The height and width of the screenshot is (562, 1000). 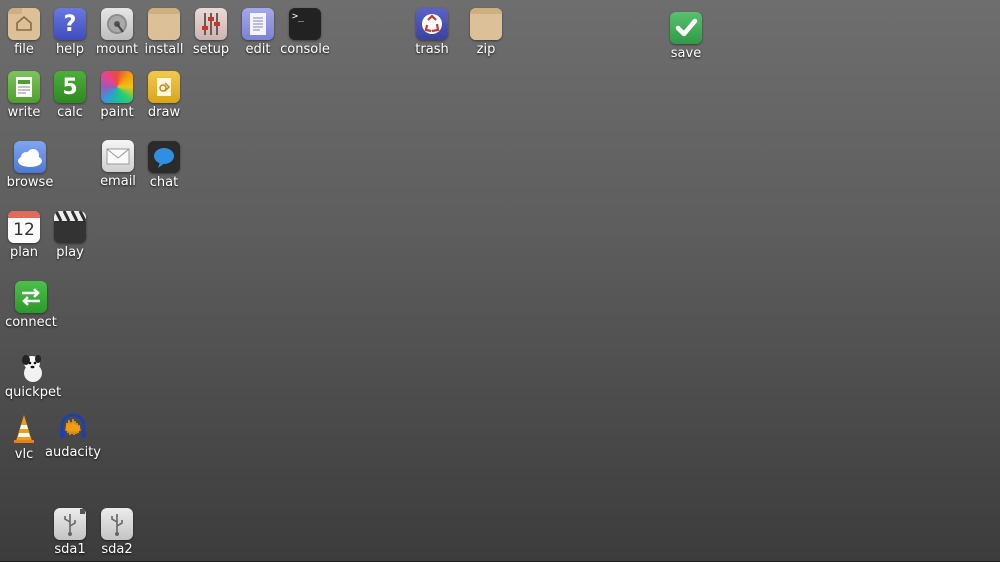 What do you see at coordinates (30, 157) in the screenshot?
I see `cloud-icon` at bounding box center [30, 157].